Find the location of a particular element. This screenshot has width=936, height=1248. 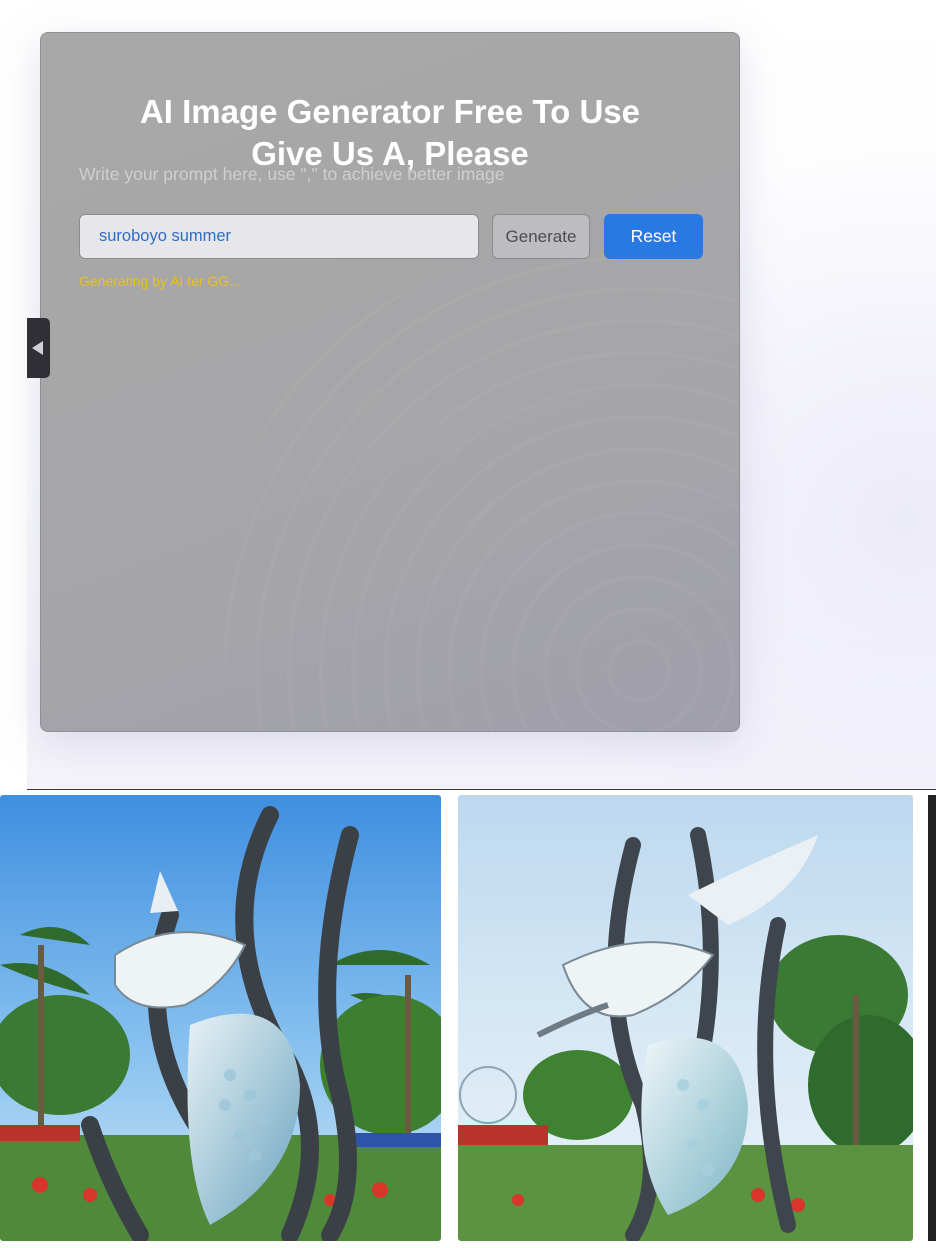

reset-button: Reset is located at coordinates (653, 236).